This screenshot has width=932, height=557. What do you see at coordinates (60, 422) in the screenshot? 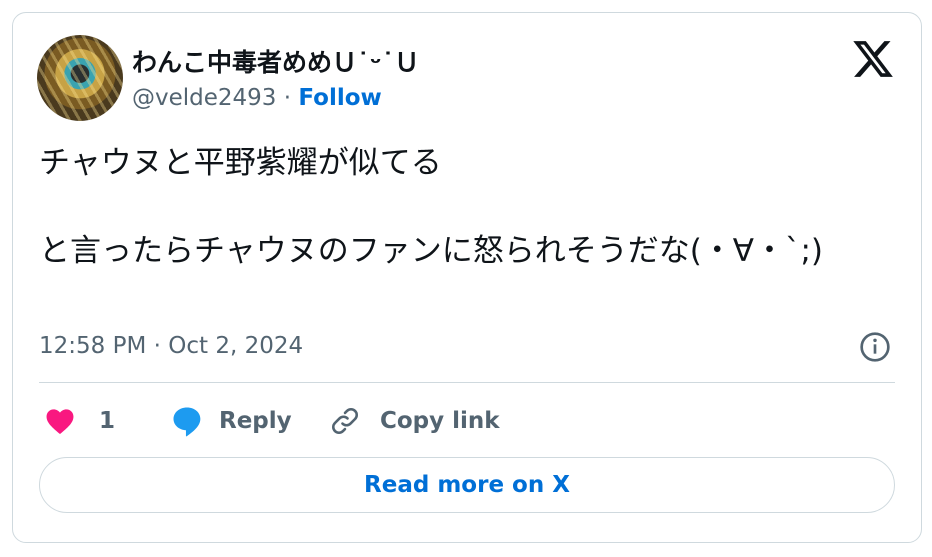
I see `heart-icon` at bounding box center [60, 422].